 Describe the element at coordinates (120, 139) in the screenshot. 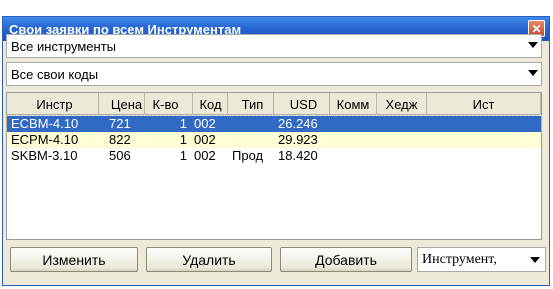

I see `cell-price: 822` at that location.